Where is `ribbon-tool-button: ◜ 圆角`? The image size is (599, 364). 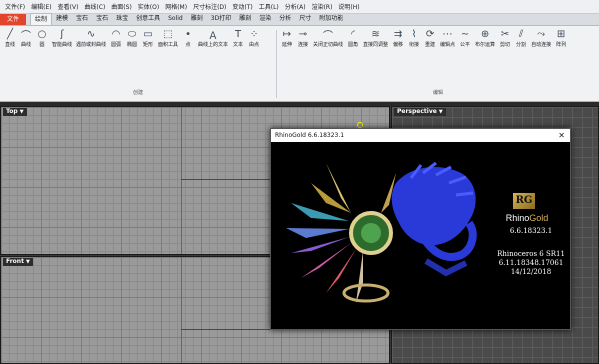
ribbon-tool-button: ◜ 圆角 is located at coordinates (353, 38).